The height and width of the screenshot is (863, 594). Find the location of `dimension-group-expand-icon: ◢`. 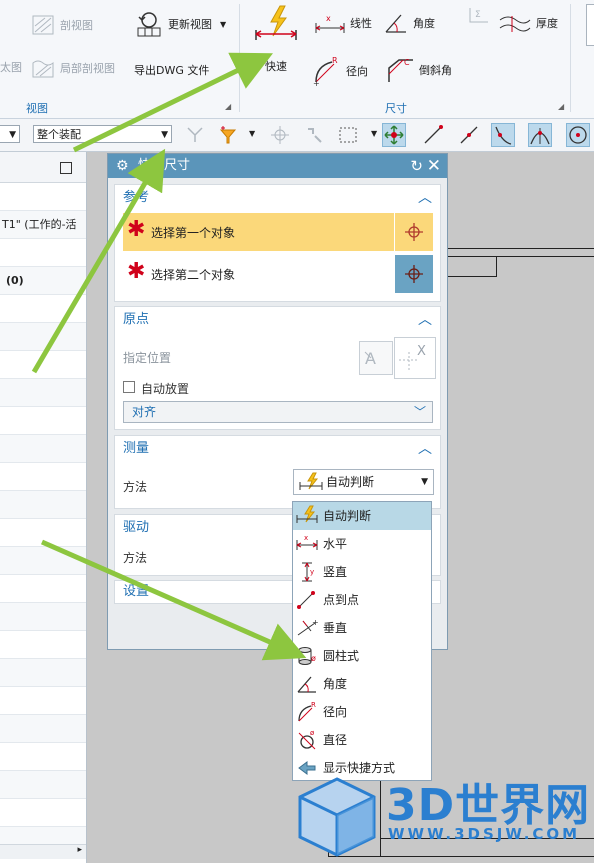

dimension-group-expand-icon: ◢ is located at coordinates (561, 106).